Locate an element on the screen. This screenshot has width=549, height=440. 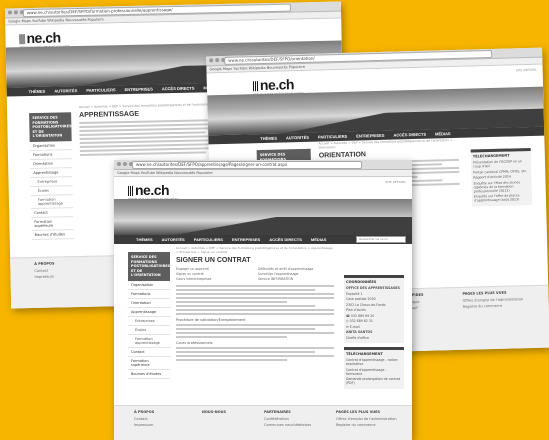
contact-person: ANITA SANTOS is located at coordinates (359, 332).